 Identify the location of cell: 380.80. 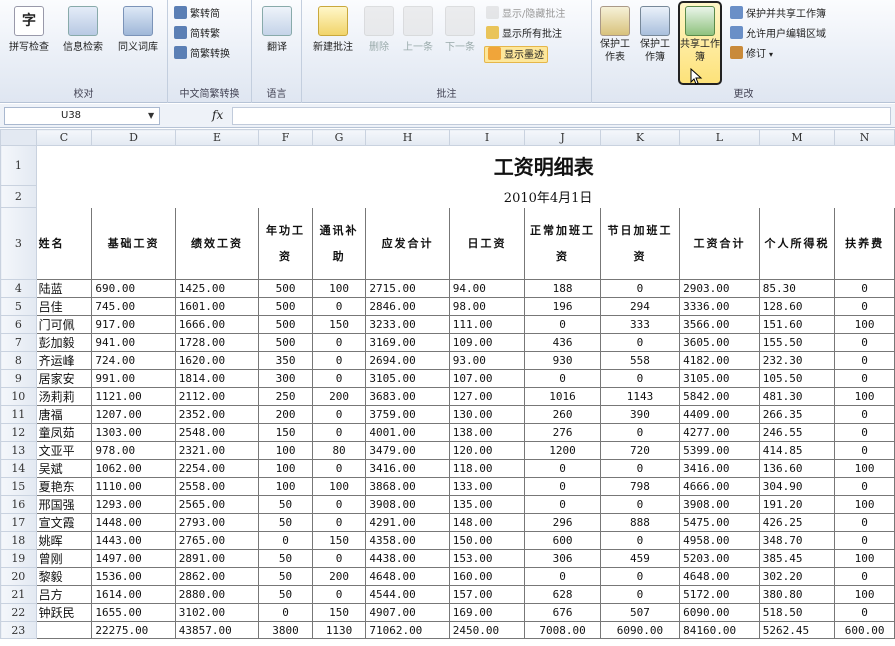
(797, 594).